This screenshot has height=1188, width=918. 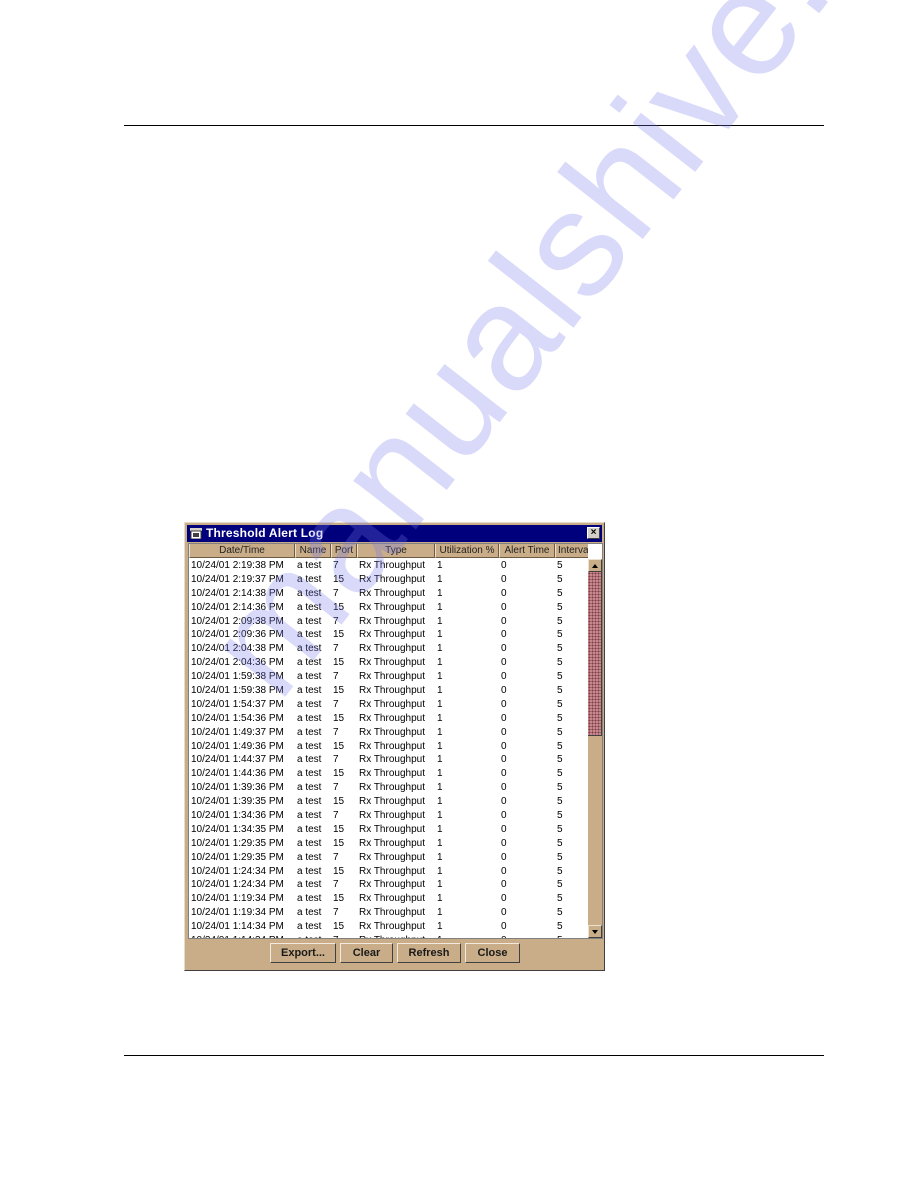 I want to click on vertical-scrollbar, so click(x=595, y=748).